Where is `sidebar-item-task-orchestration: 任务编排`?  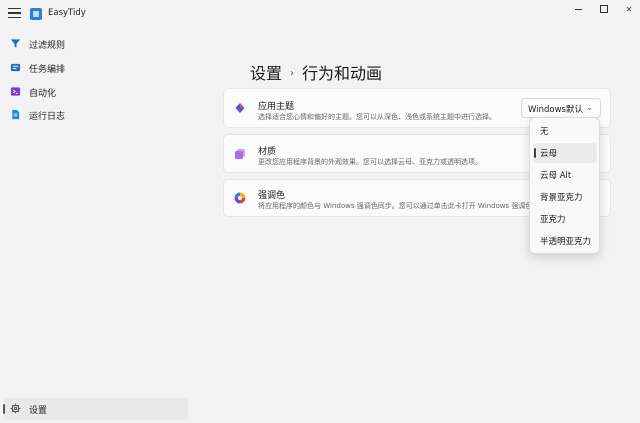
sidebar-item-task-orchestration: 任务编排 is located at coordinates (96, 68).